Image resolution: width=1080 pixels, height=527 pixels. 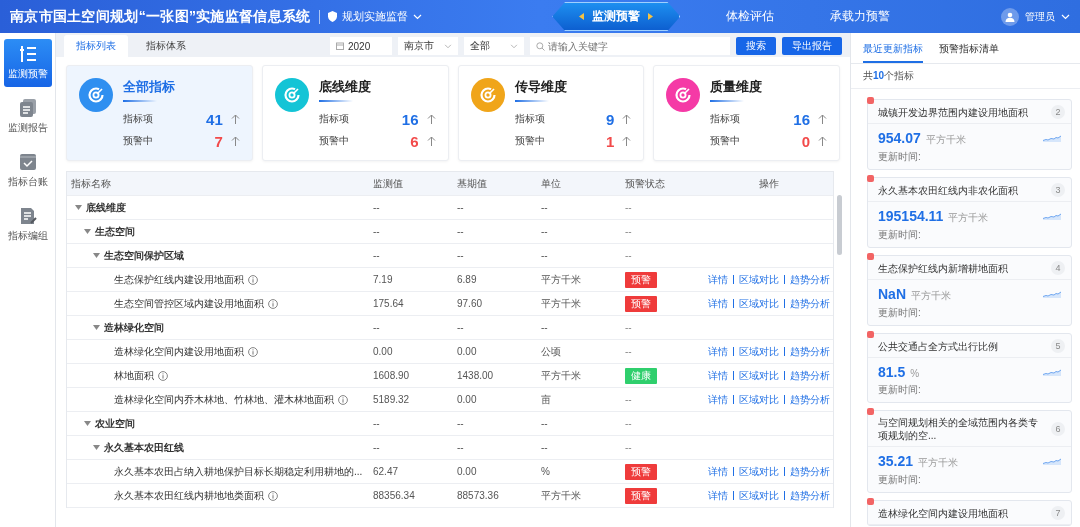 What do you see at coordinates (812, 46) in the screenshot?
I see `action-button: 导出报告` at bounding box center [812, 46].